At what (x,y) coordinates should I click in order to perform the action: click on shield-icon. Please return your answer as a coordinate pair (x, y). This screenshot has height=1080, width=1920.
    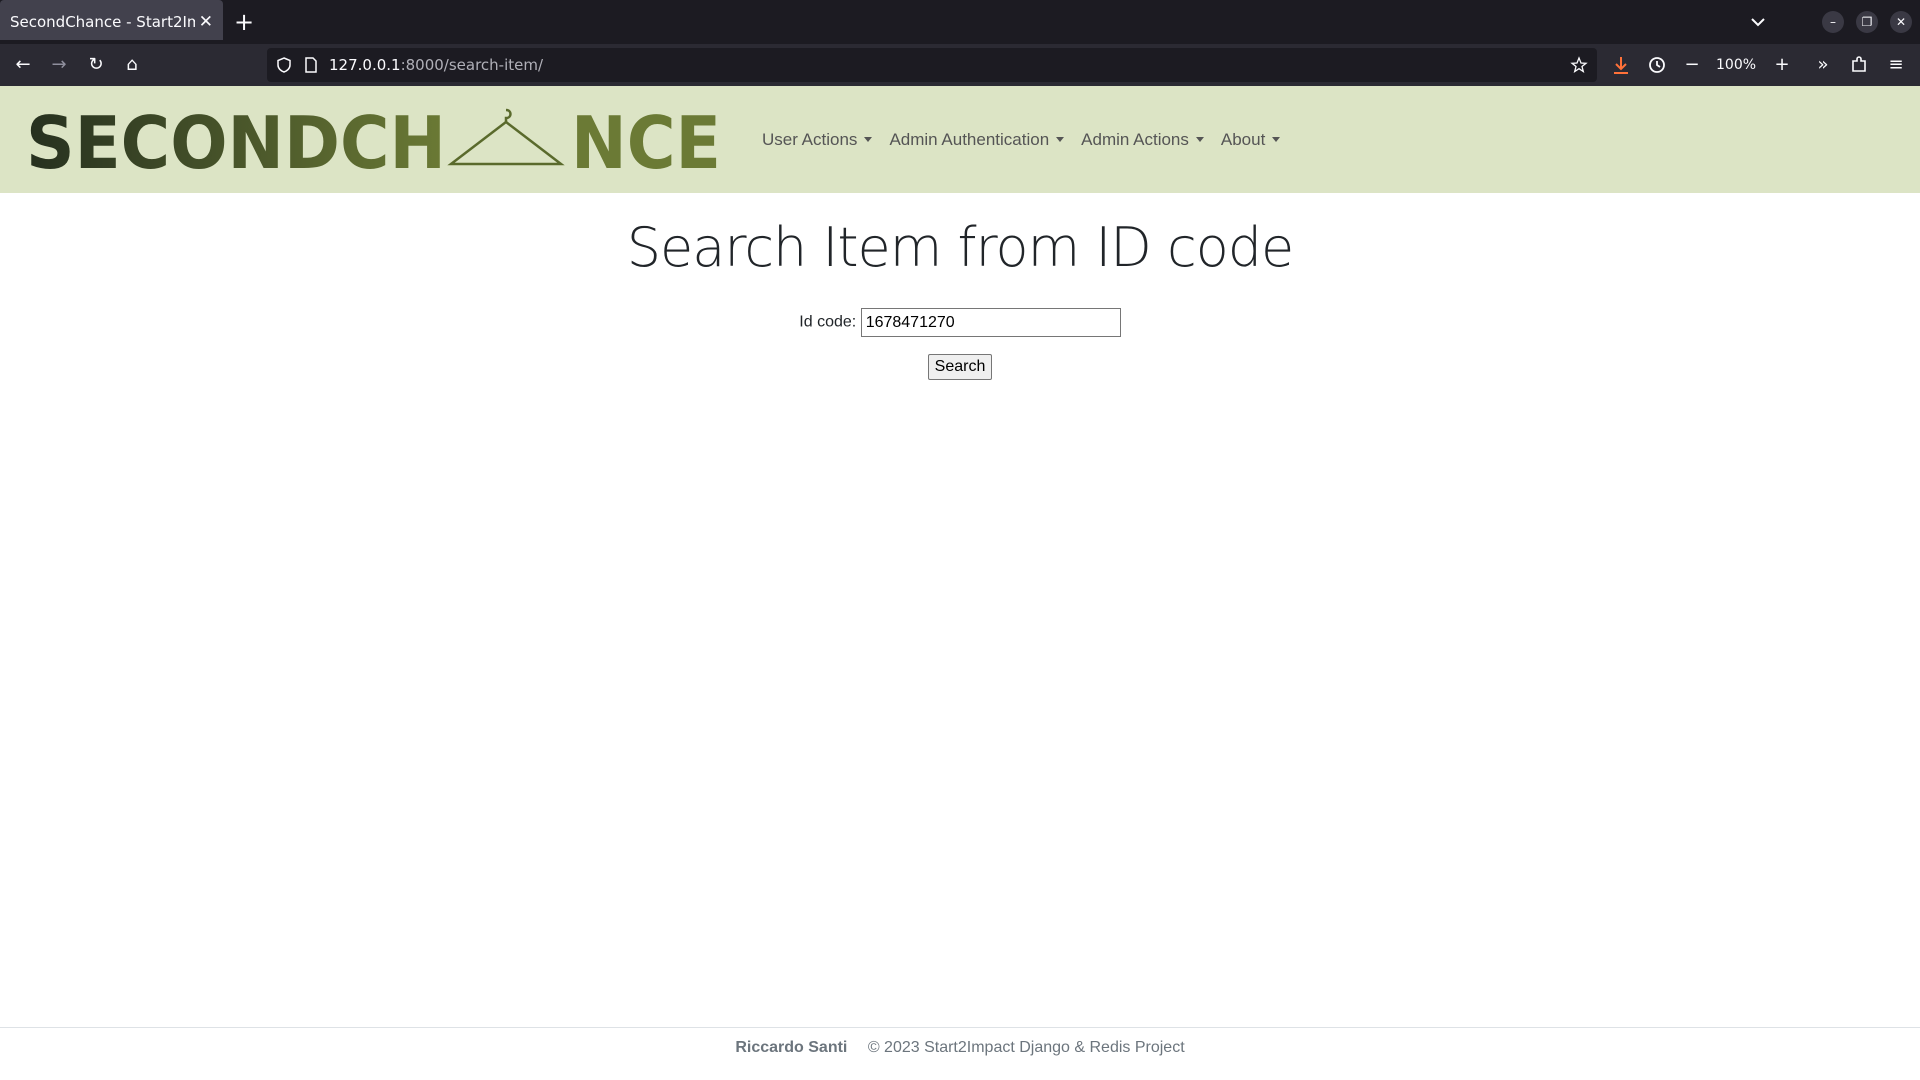
    Looking at the image, I should click on (284, 65).